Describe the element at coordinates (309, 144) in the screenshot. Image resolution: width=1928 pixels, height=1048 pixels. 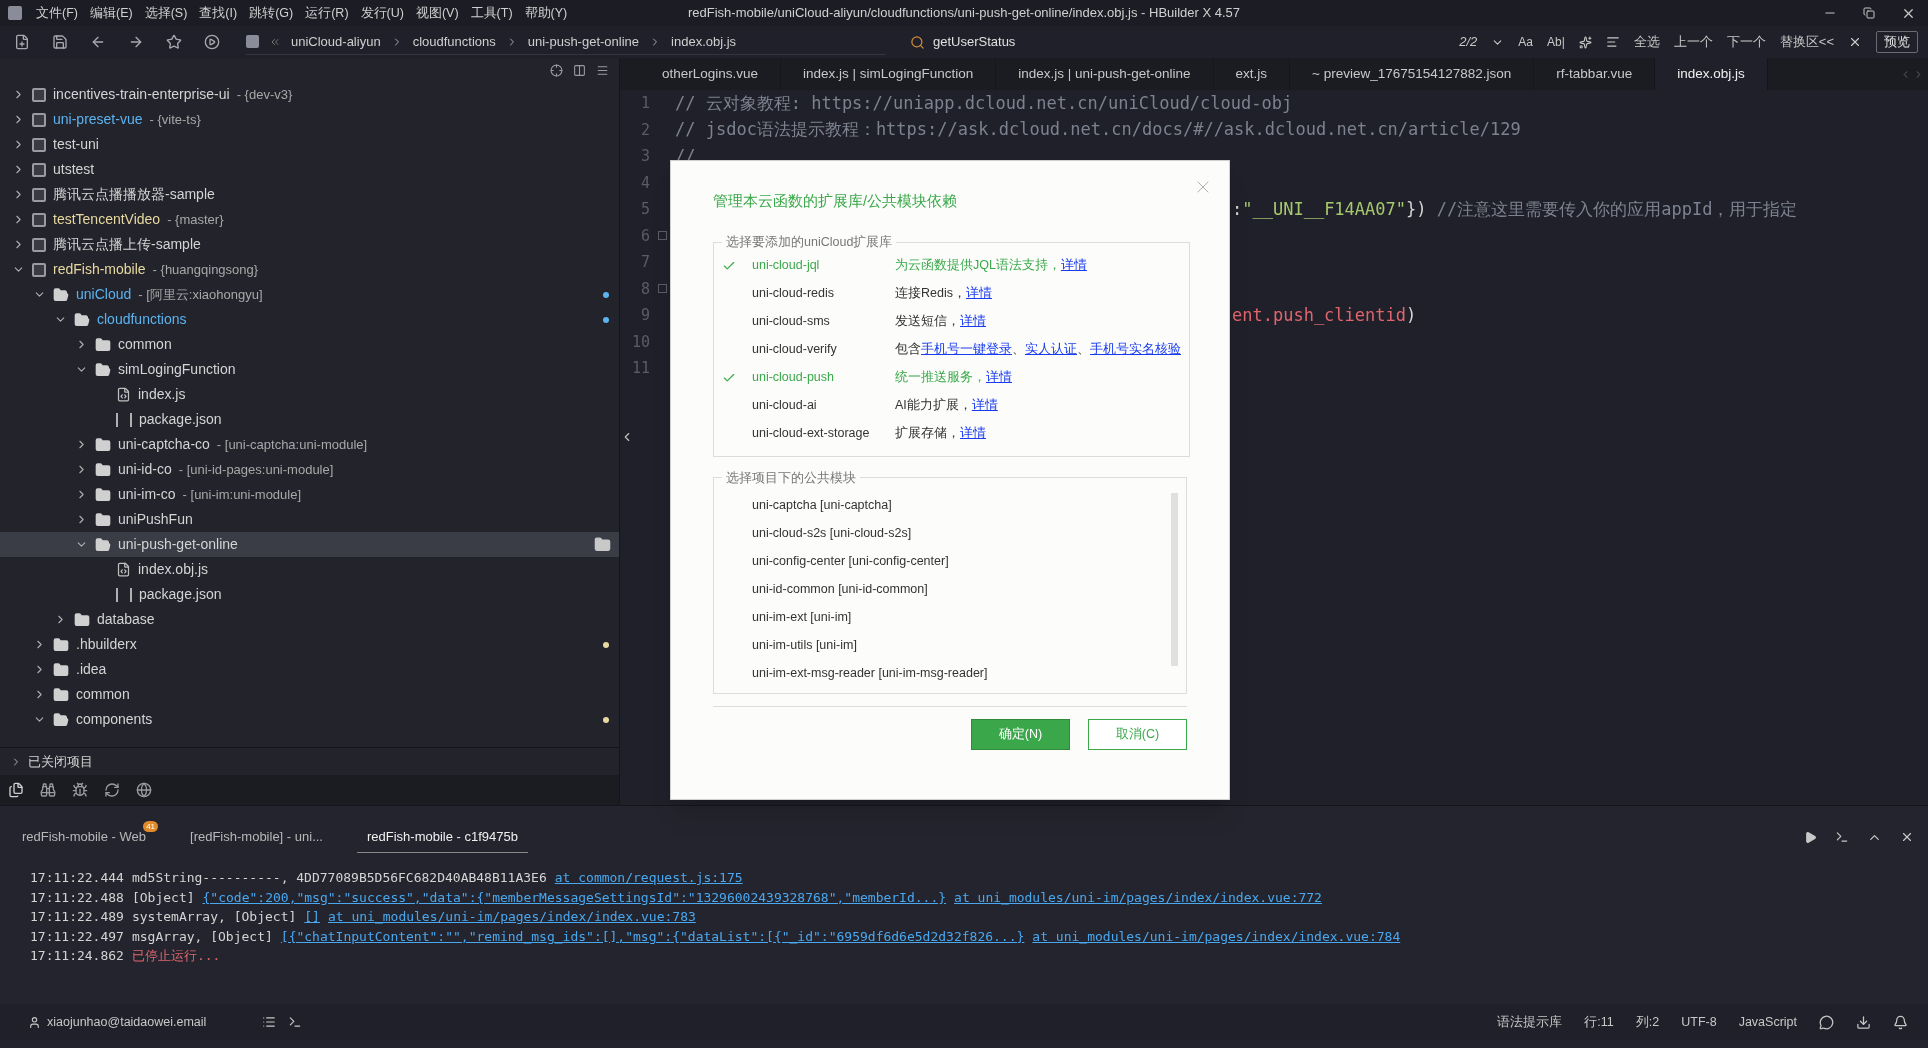
I see `tree-item: test-uni` at that location.